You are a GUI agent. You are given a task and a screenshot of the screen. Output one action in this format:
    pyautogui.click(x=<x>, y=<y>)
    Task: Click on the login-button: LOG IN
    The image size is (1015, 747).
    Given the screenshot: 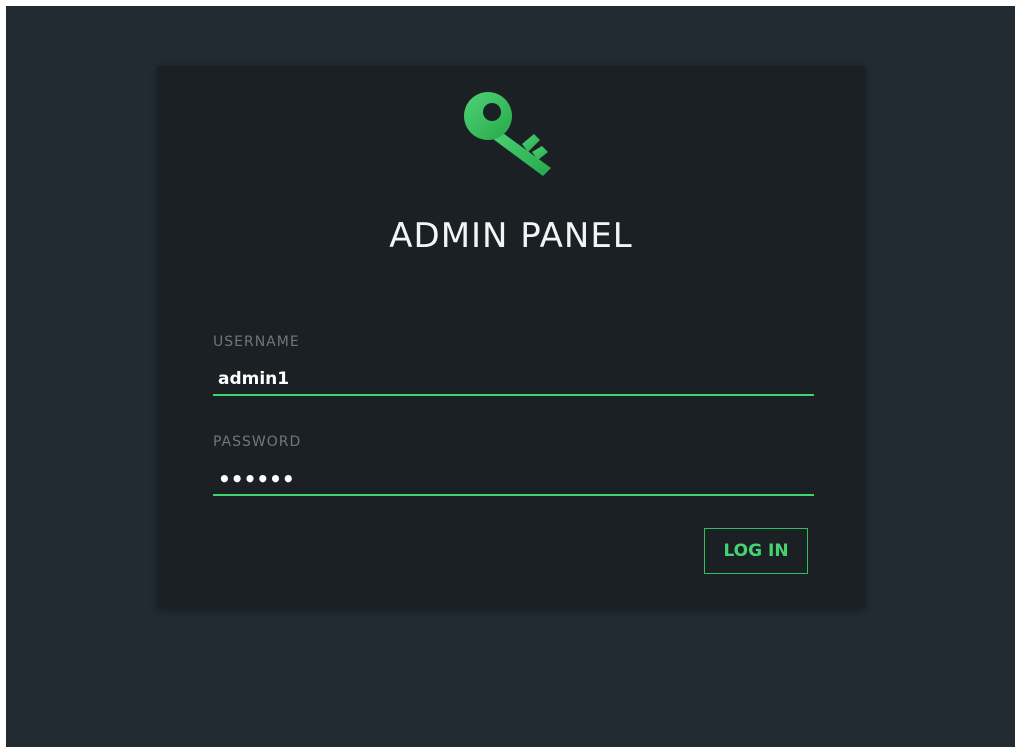 What is the action you would take?
    pyautogui.click(x=756, y=551)
    